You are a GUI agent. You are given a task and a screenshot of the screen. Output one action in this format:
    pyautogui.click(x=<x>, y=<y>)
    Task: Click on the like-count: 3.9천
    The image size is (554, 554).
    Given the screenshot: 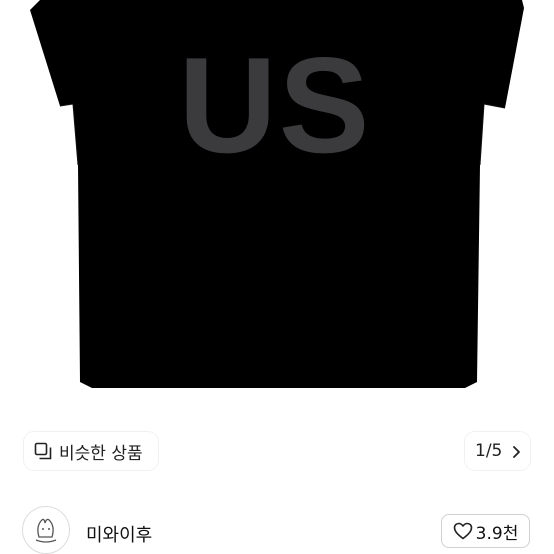 What is the action you would take?
    pyautogui.click(x=497, y=533)
    